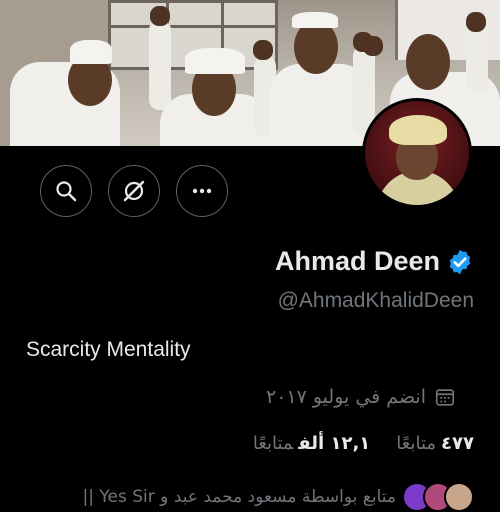  What do you see at coordinates (65, 84) in the screenshot?
I see `banner-person` at bounding box center [65, 84].